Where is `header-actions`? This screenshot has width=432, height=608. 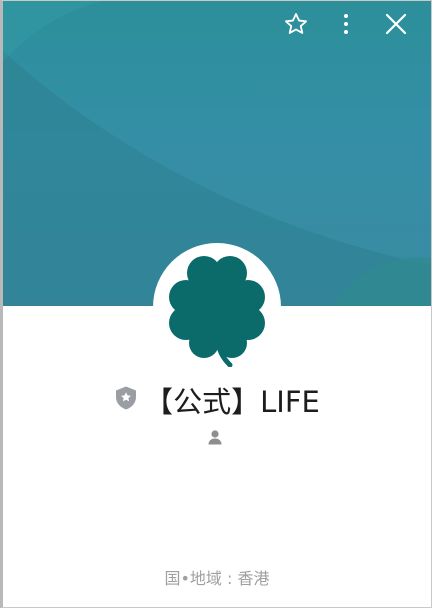 header-actions is located at coordinates (346, 24).